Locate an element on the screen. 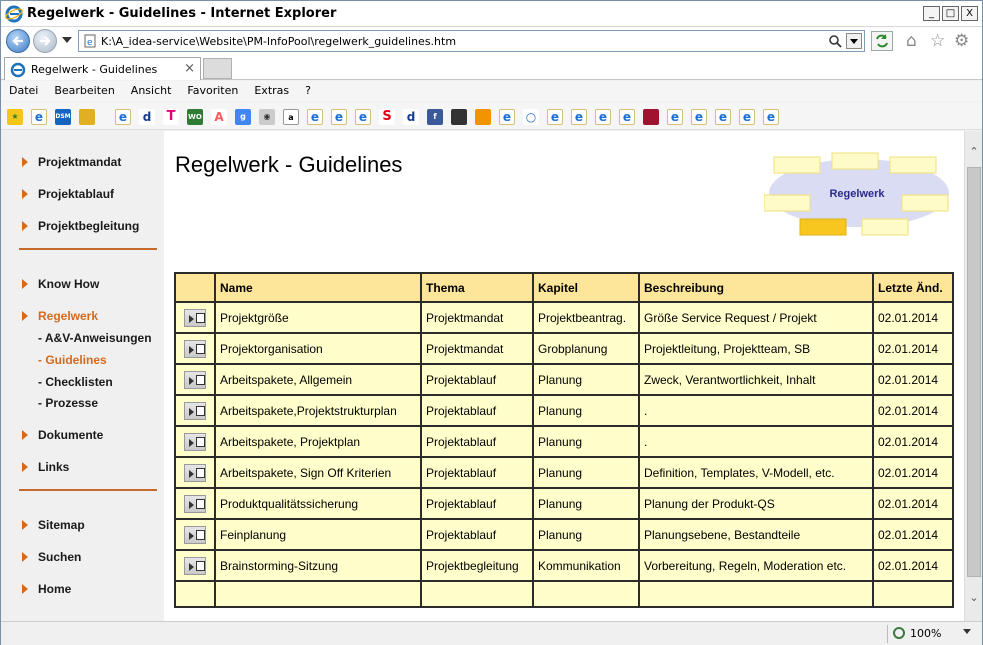 The width and height of the screenshot is (983, 645). history-dropdown-icon is located at coordinates (67, 40).